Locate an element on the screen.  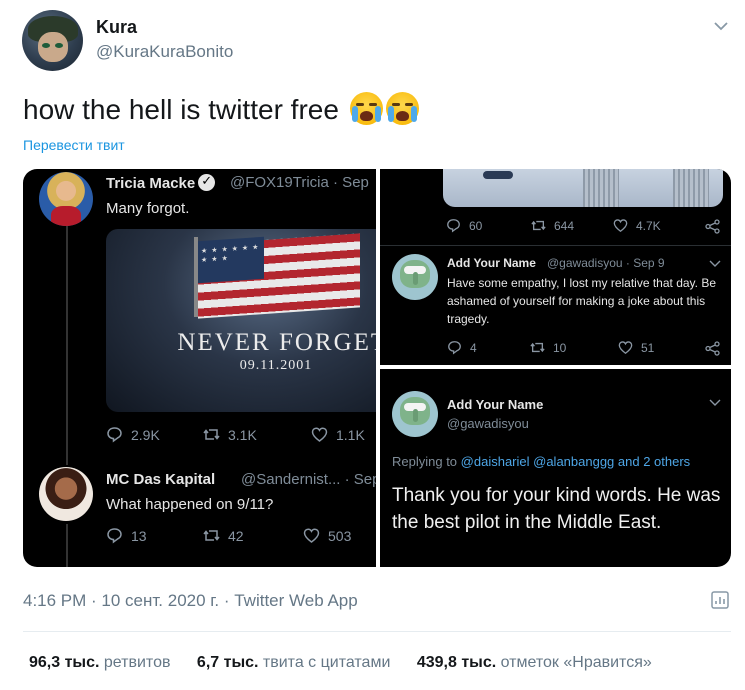
reply-count: 4 is located at coordinates (473, 347).